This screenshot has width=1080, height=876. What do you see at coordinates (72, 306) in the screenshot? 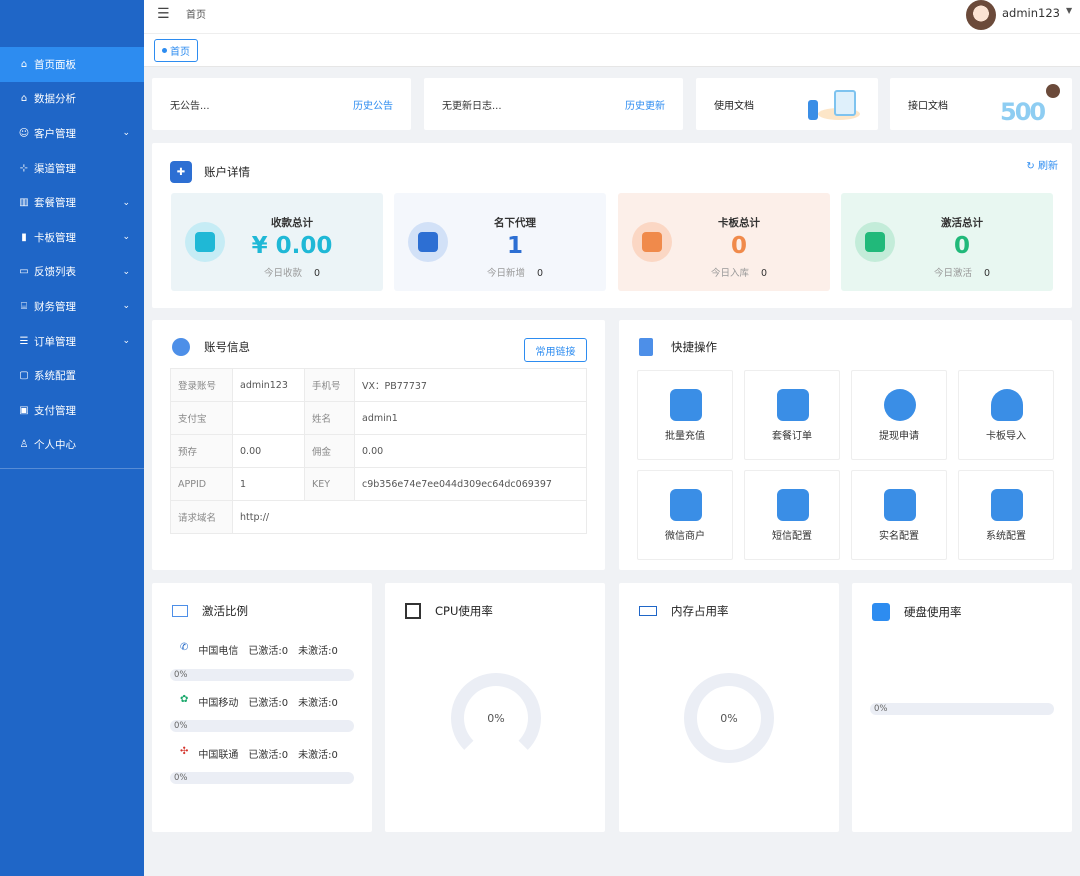
I see `sidebar-item-finance: ⌸ 财务管理 ⌄` at bounding box center [72, 306].